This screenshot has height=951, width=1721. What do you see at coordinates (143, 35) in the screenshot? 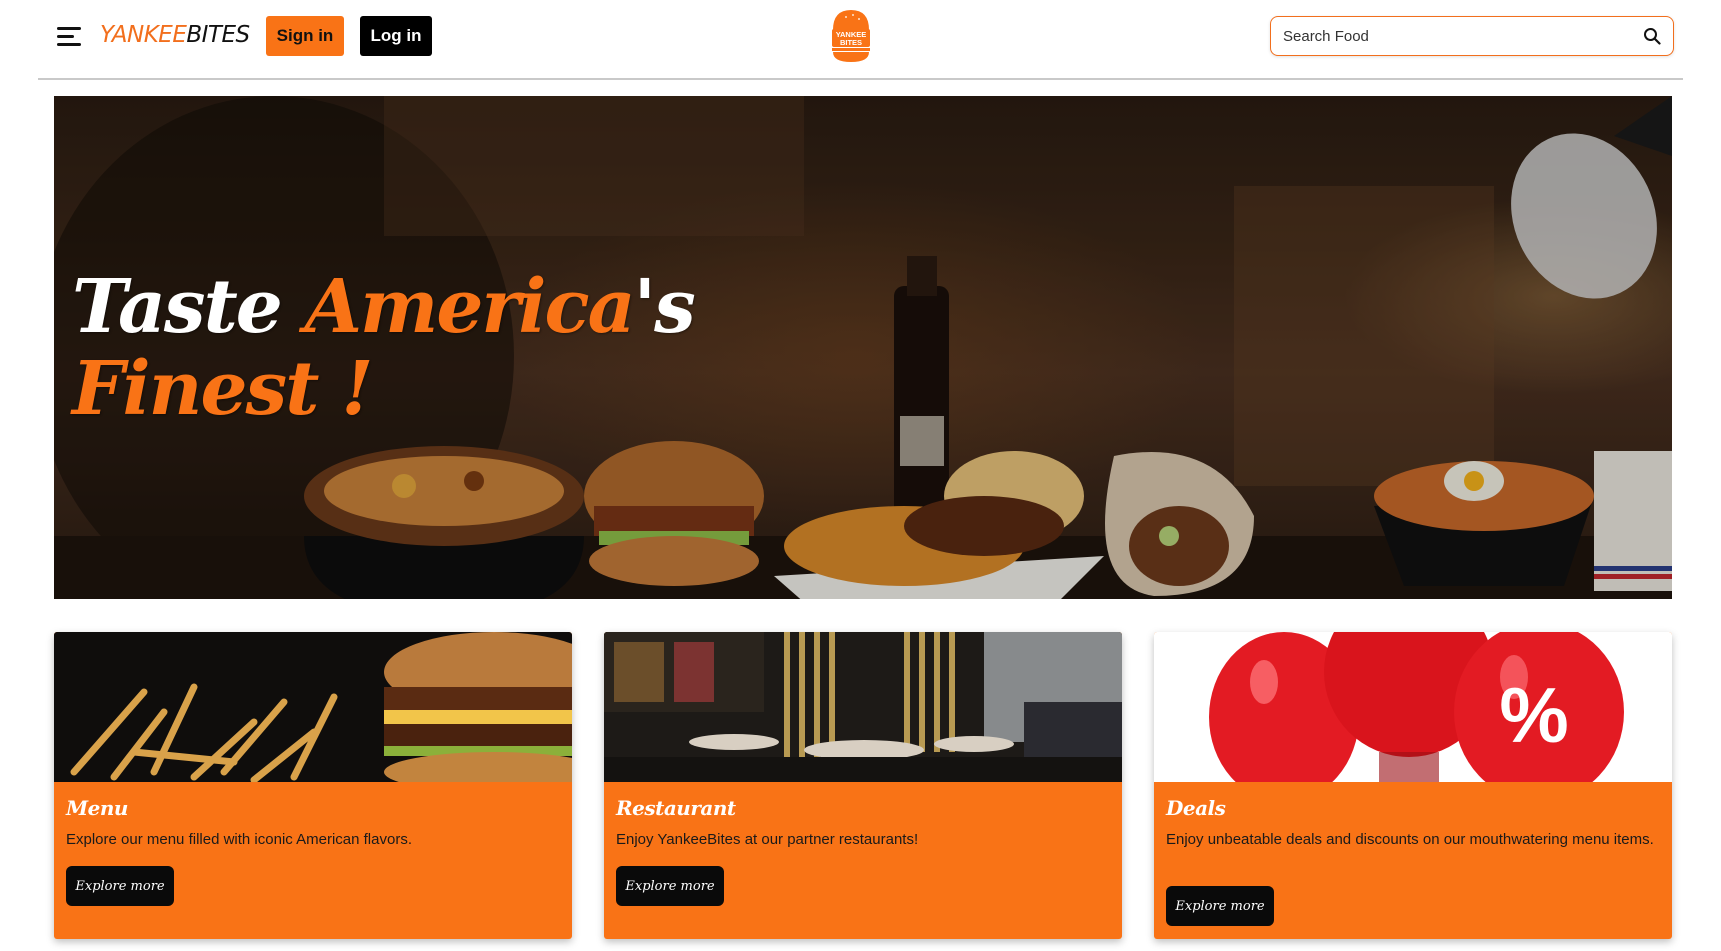
I see `brand-part-1: YANKEE` at bounding box center [143, 35].